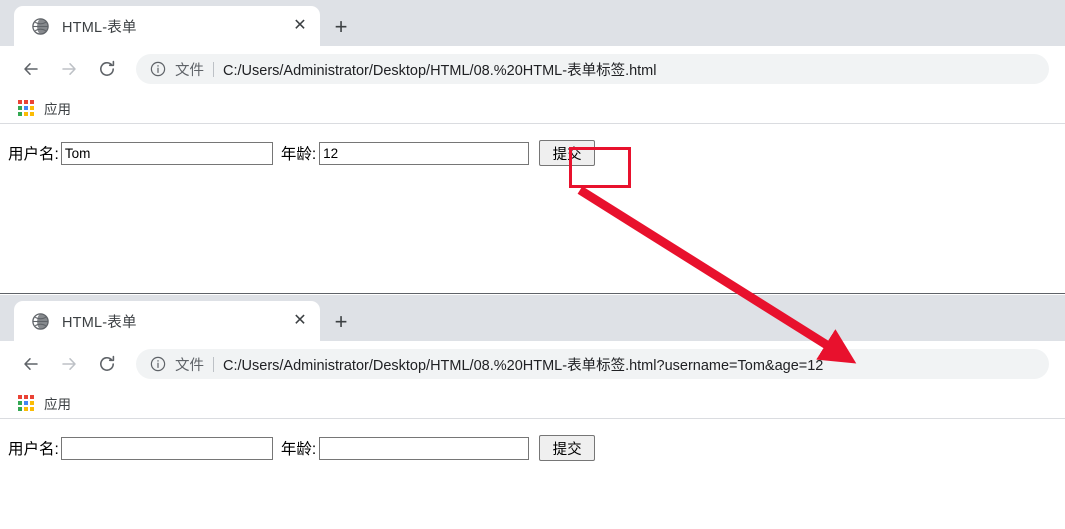 Image resolution: width=1065 pixels, height=529 pixels. I want to click on tab-strip-bottom: HTML-表单 ✕ +, so click(532, 318).